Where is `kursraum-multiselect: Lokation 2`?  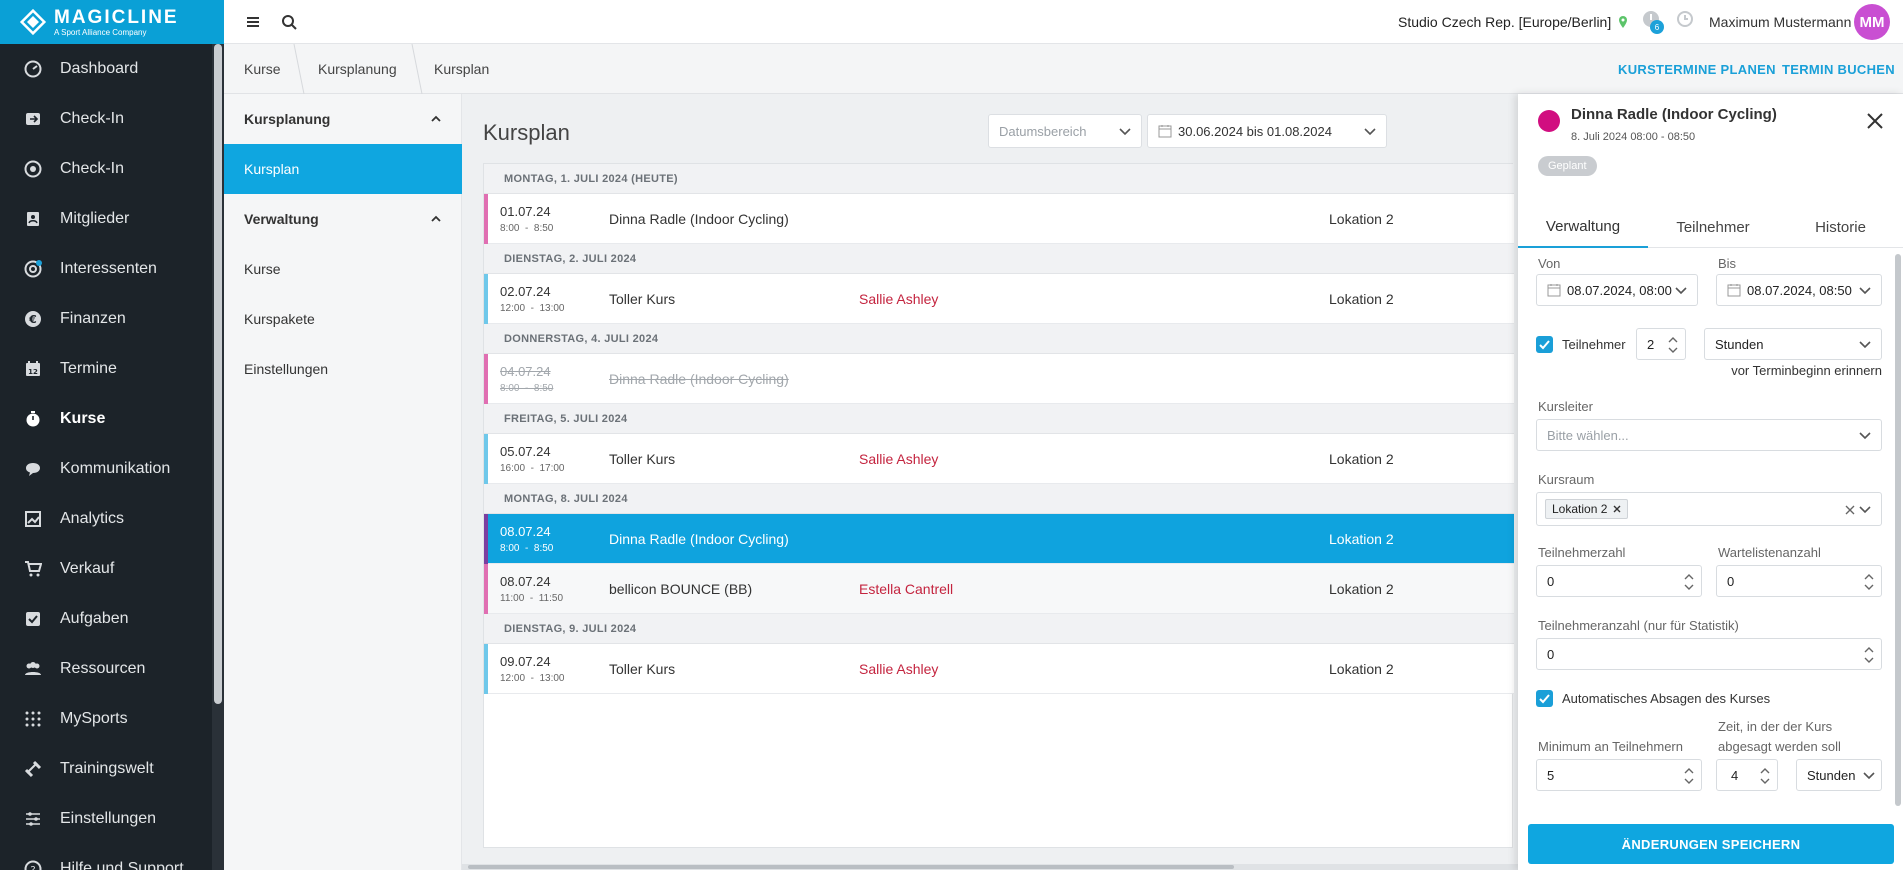
kursraum-multiselect: Lokation 2 is located at coordinates (1709, 509).